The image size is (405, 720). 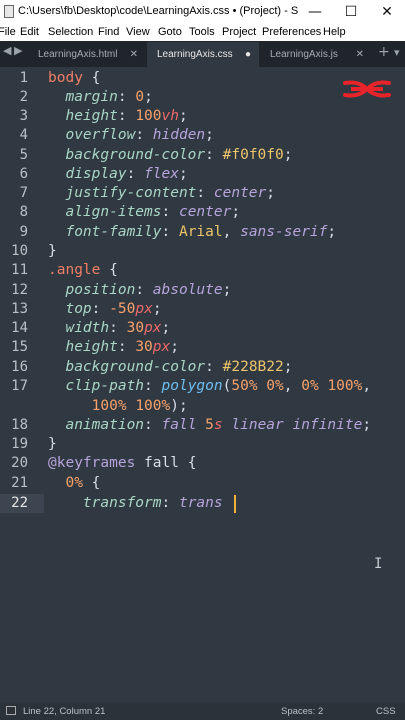 I want to click on line-number: 10, so click(x=19, y=251).